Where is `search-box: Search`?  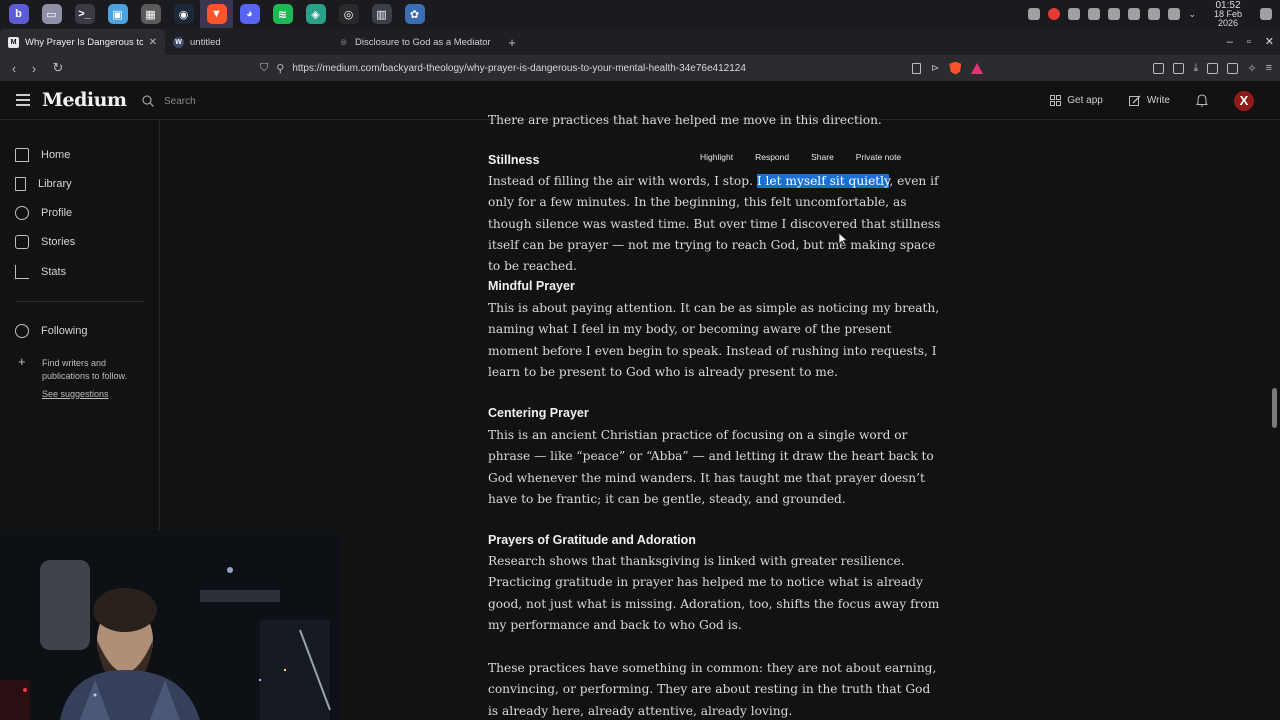
search-box: Search is located at coordinates (252, 101).